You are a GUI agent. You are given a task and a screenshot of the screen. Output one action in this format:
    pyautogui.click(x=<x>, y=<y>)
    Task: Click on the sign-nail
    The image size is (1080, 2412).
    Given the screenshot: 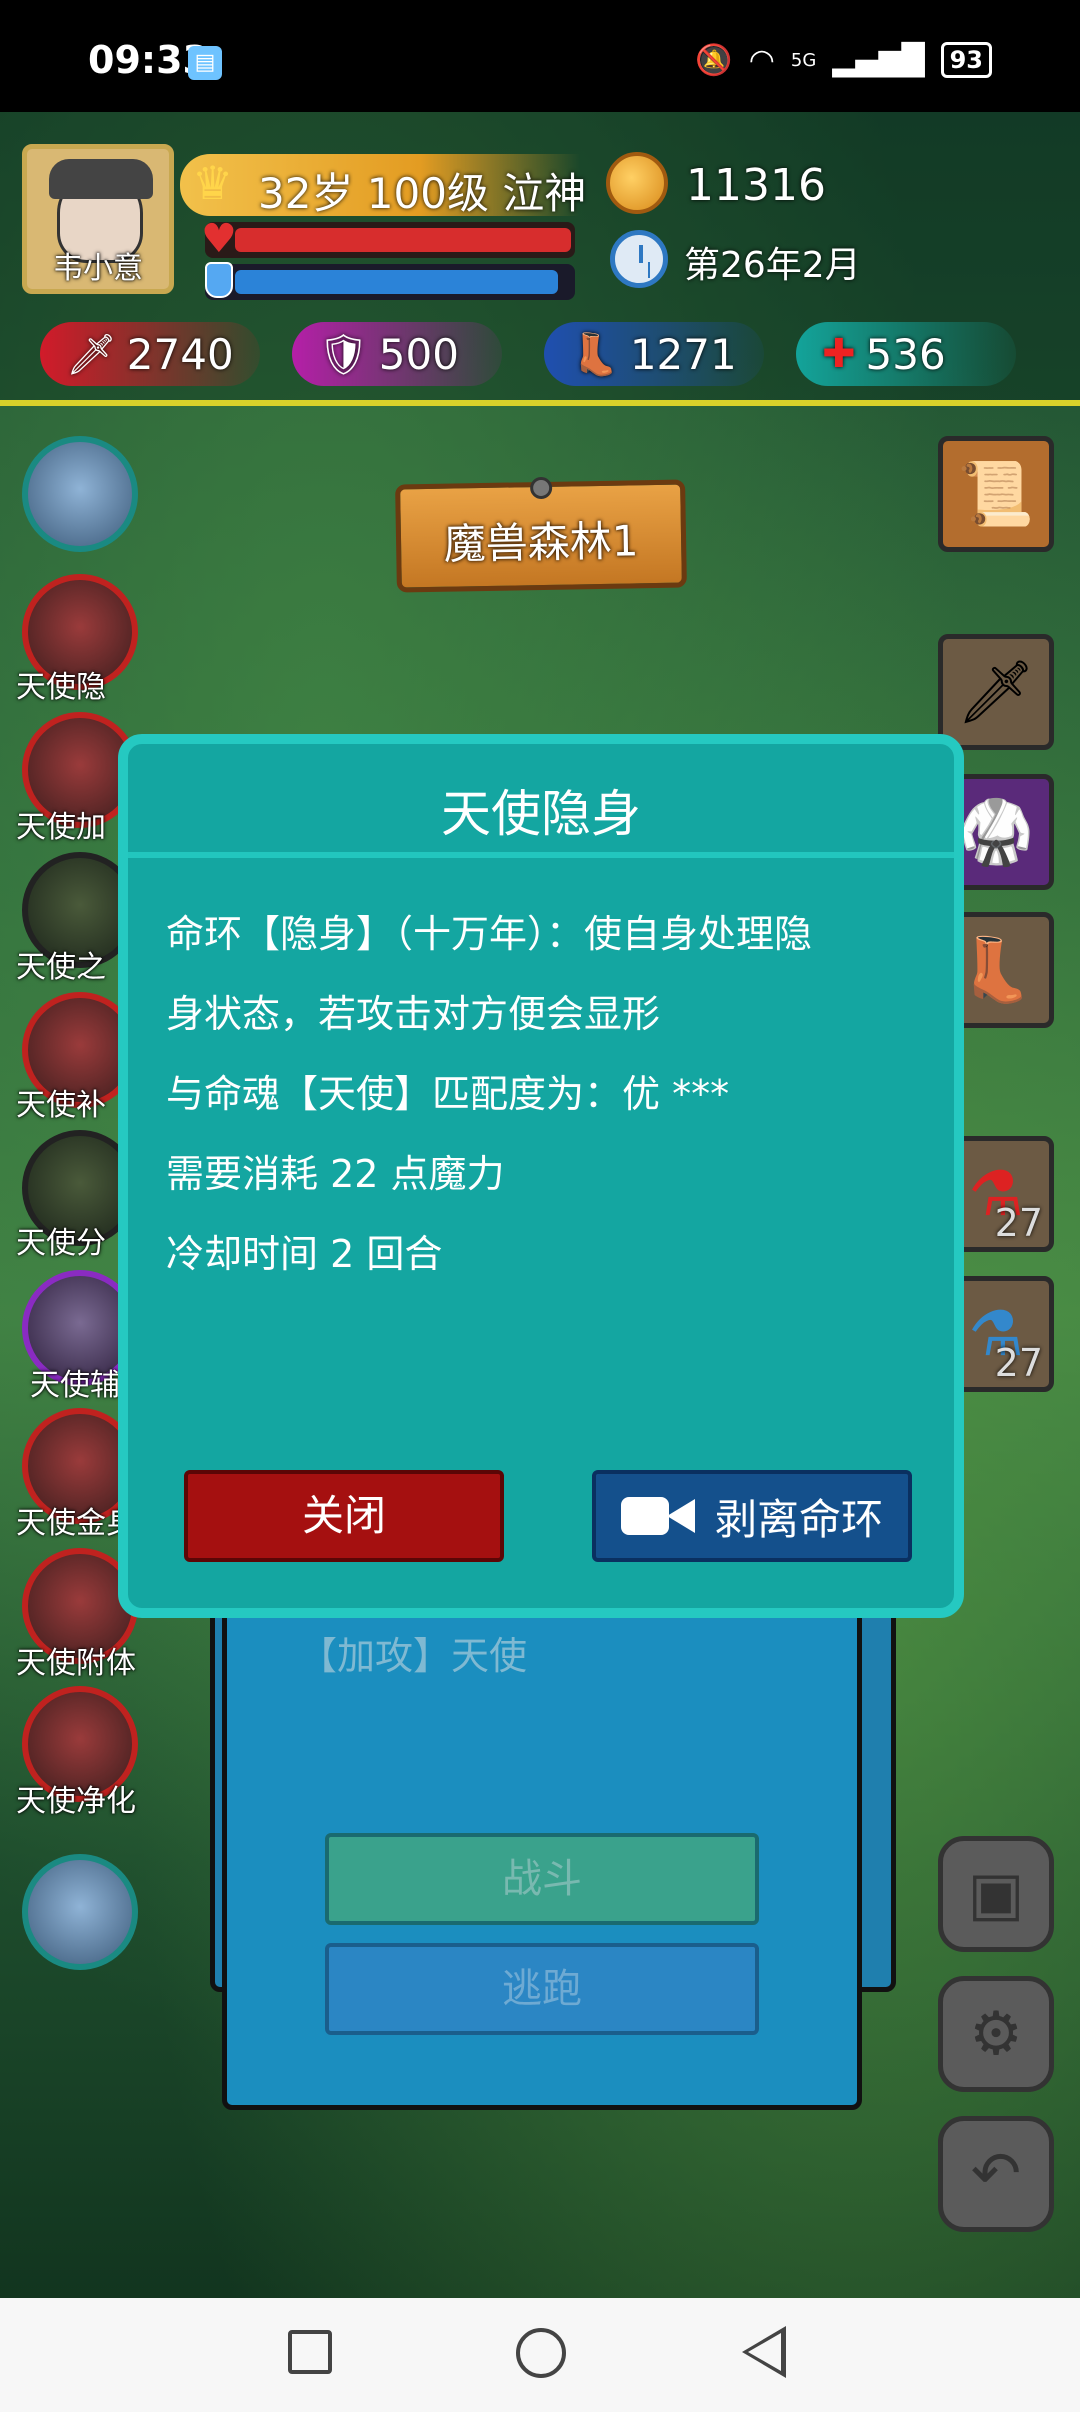 What is the action you would take?
    pyautogui.click(x=541, y=488)
    